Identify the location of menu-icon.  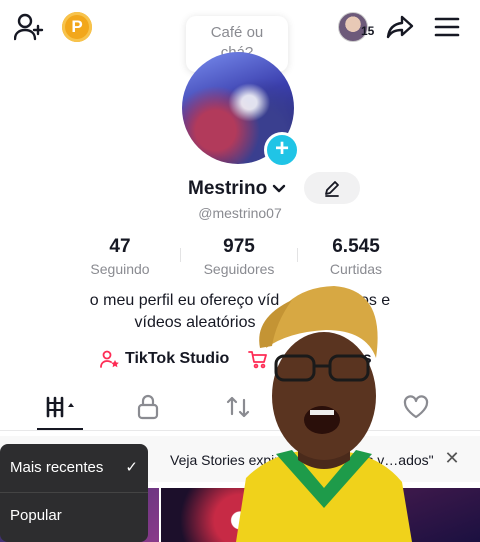
(447, 27).